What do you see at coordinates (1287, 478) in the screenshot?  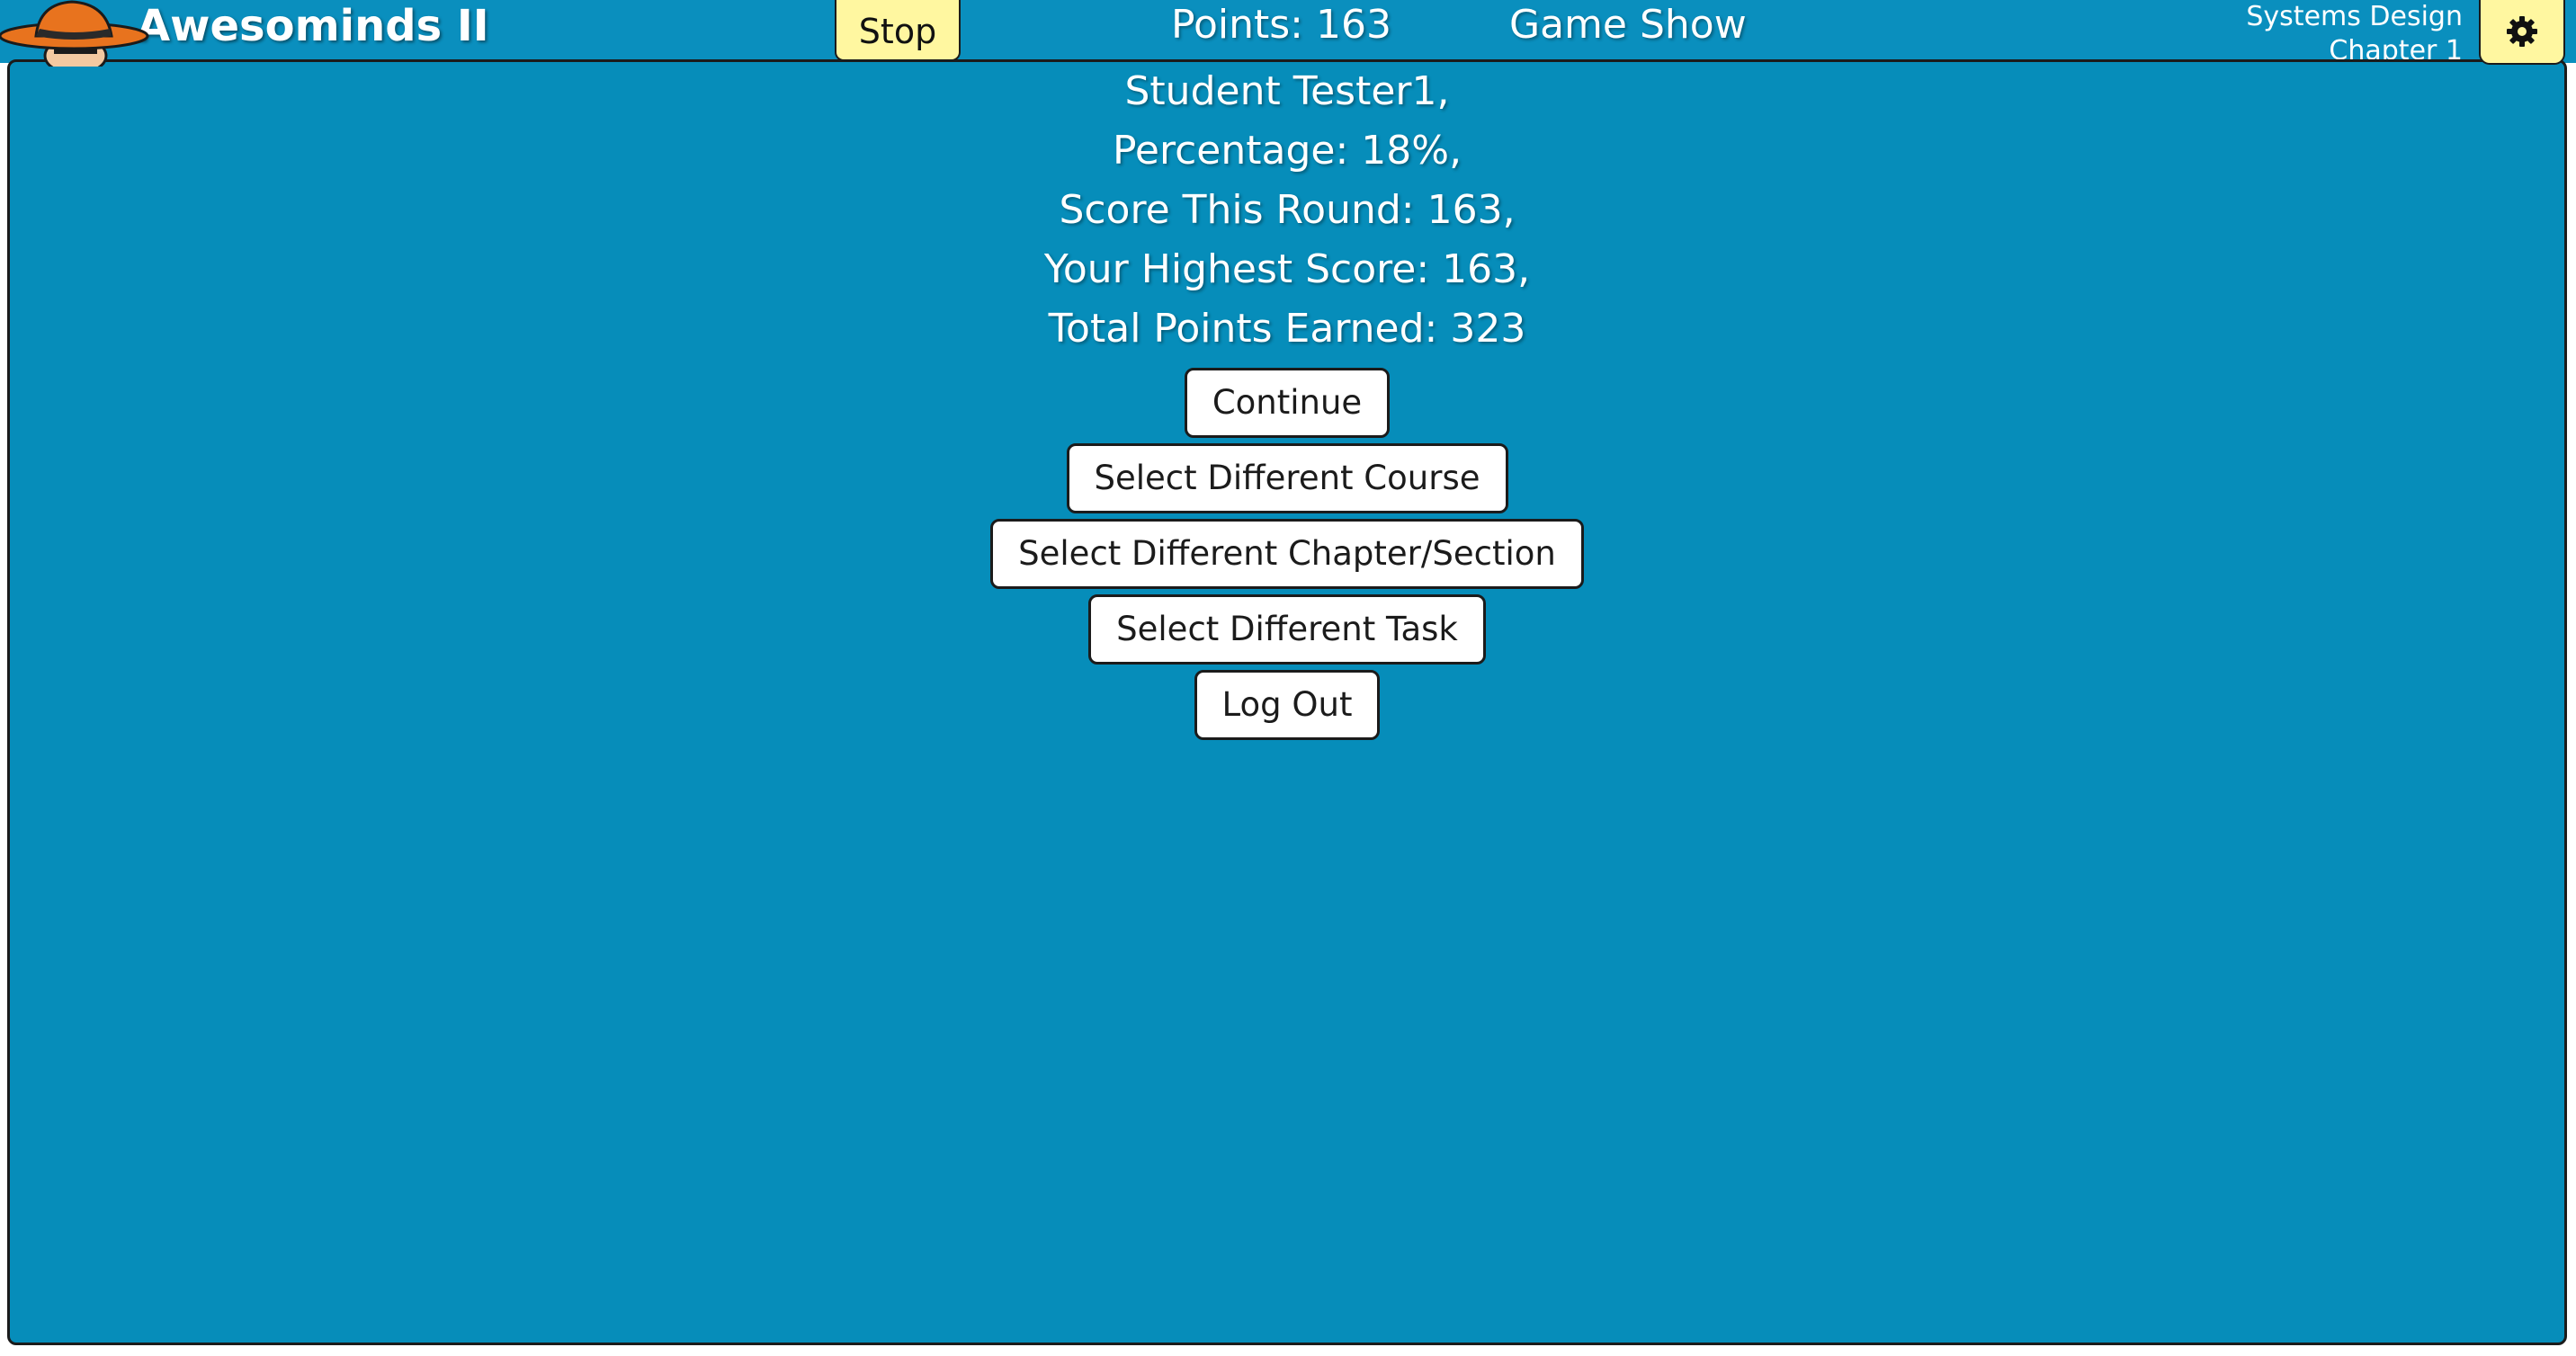 I see `select-course-button: Select Different Course` at bounding box center [1287, 478].